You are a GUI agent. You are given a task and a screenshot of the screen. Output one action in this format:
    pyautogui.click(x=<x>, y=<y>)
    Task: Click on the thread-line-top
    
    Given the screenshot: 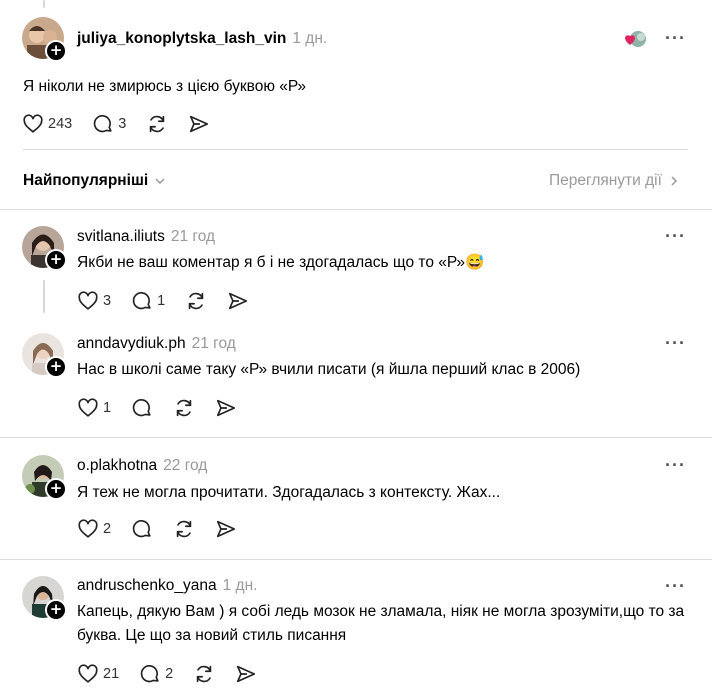 What is the action you would take?
    pyautogui.click(x=44, y=4)
    